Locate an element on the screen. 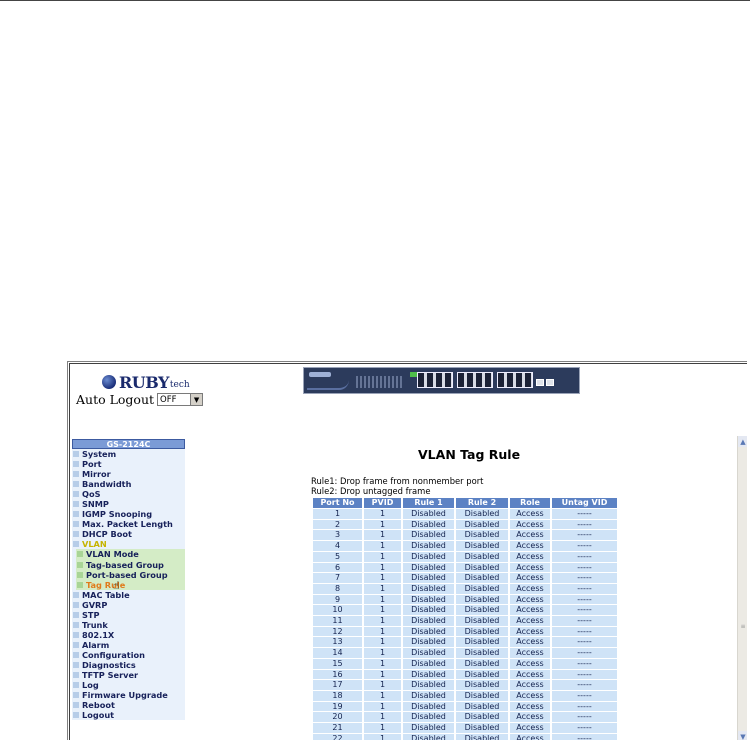 Image resolution: width=750 pixels, height=740 pixels. auto-logout-select: OFF ▼ is located at coordinates (180, 399).